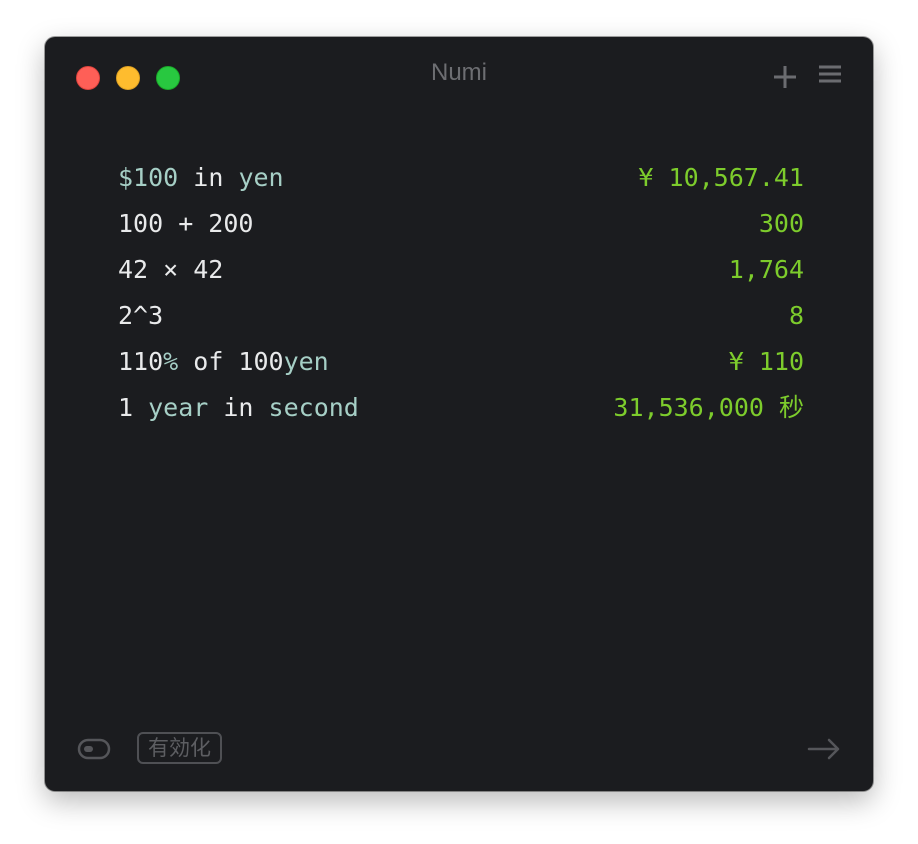 Image resolution: width=918 pixels, height=844 pixels. I want to click on calc-line: 2^3 8, so click(461, 316).